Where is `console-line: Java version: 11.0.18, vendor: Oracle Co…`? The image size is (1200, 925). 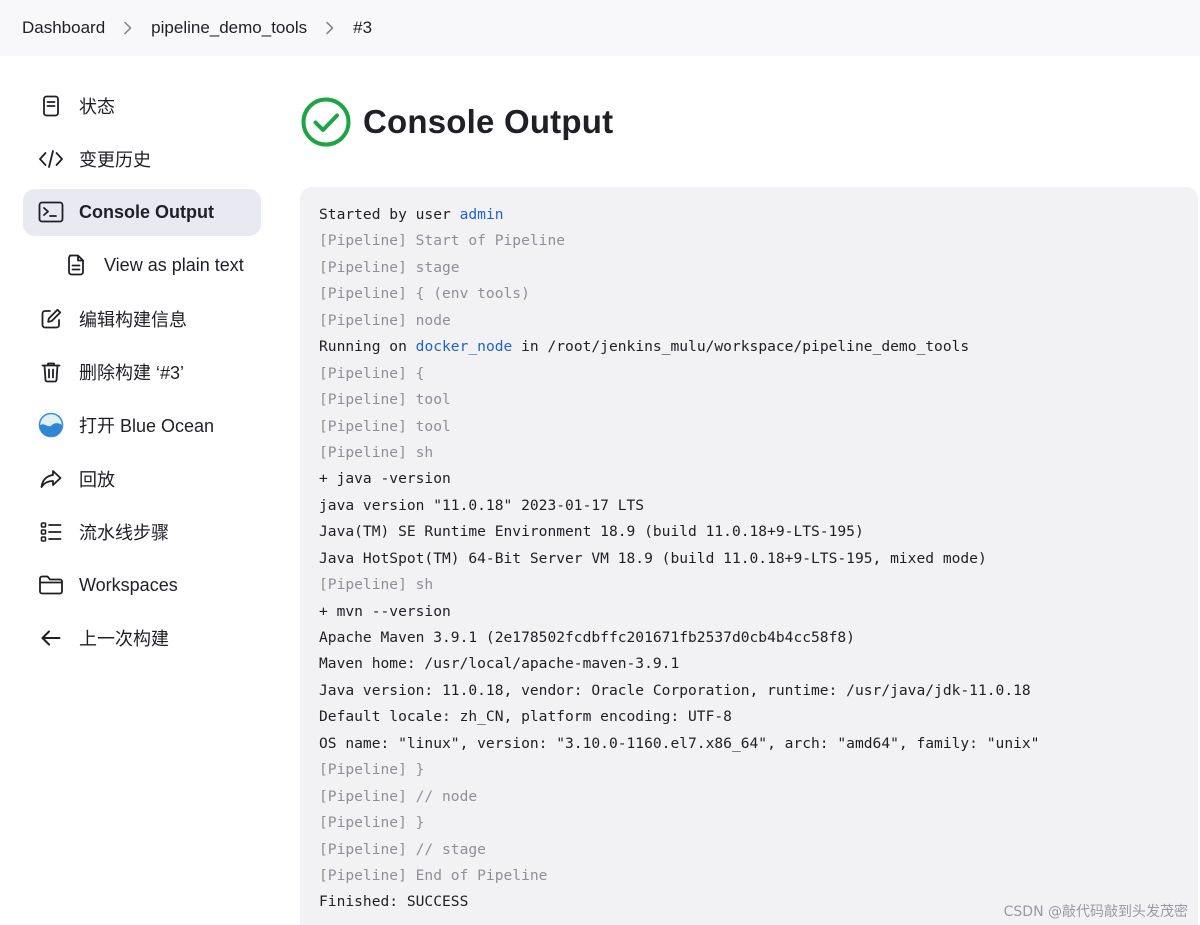 console-line: Java version: 11.0.18, vendor: Oracle Co… is located at coordinates (675, 690).